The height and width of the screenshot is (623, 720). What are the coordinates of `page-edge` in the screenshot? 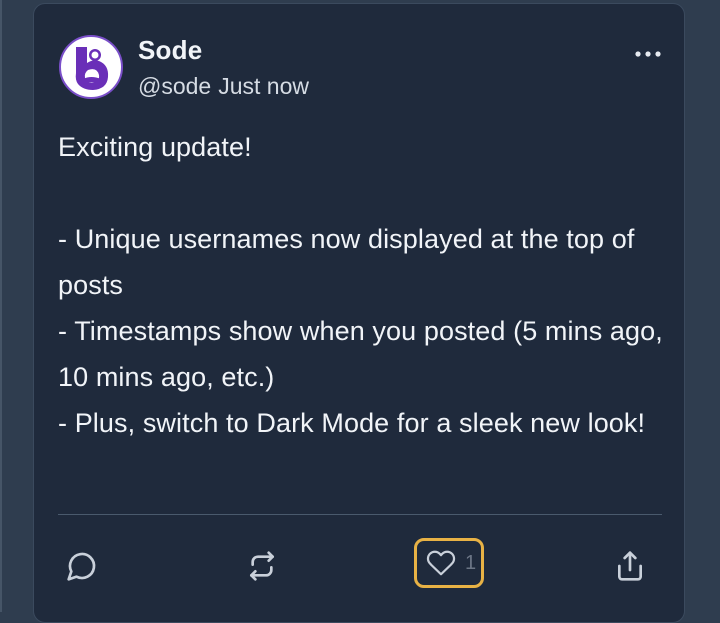 It's located at (1, 306).